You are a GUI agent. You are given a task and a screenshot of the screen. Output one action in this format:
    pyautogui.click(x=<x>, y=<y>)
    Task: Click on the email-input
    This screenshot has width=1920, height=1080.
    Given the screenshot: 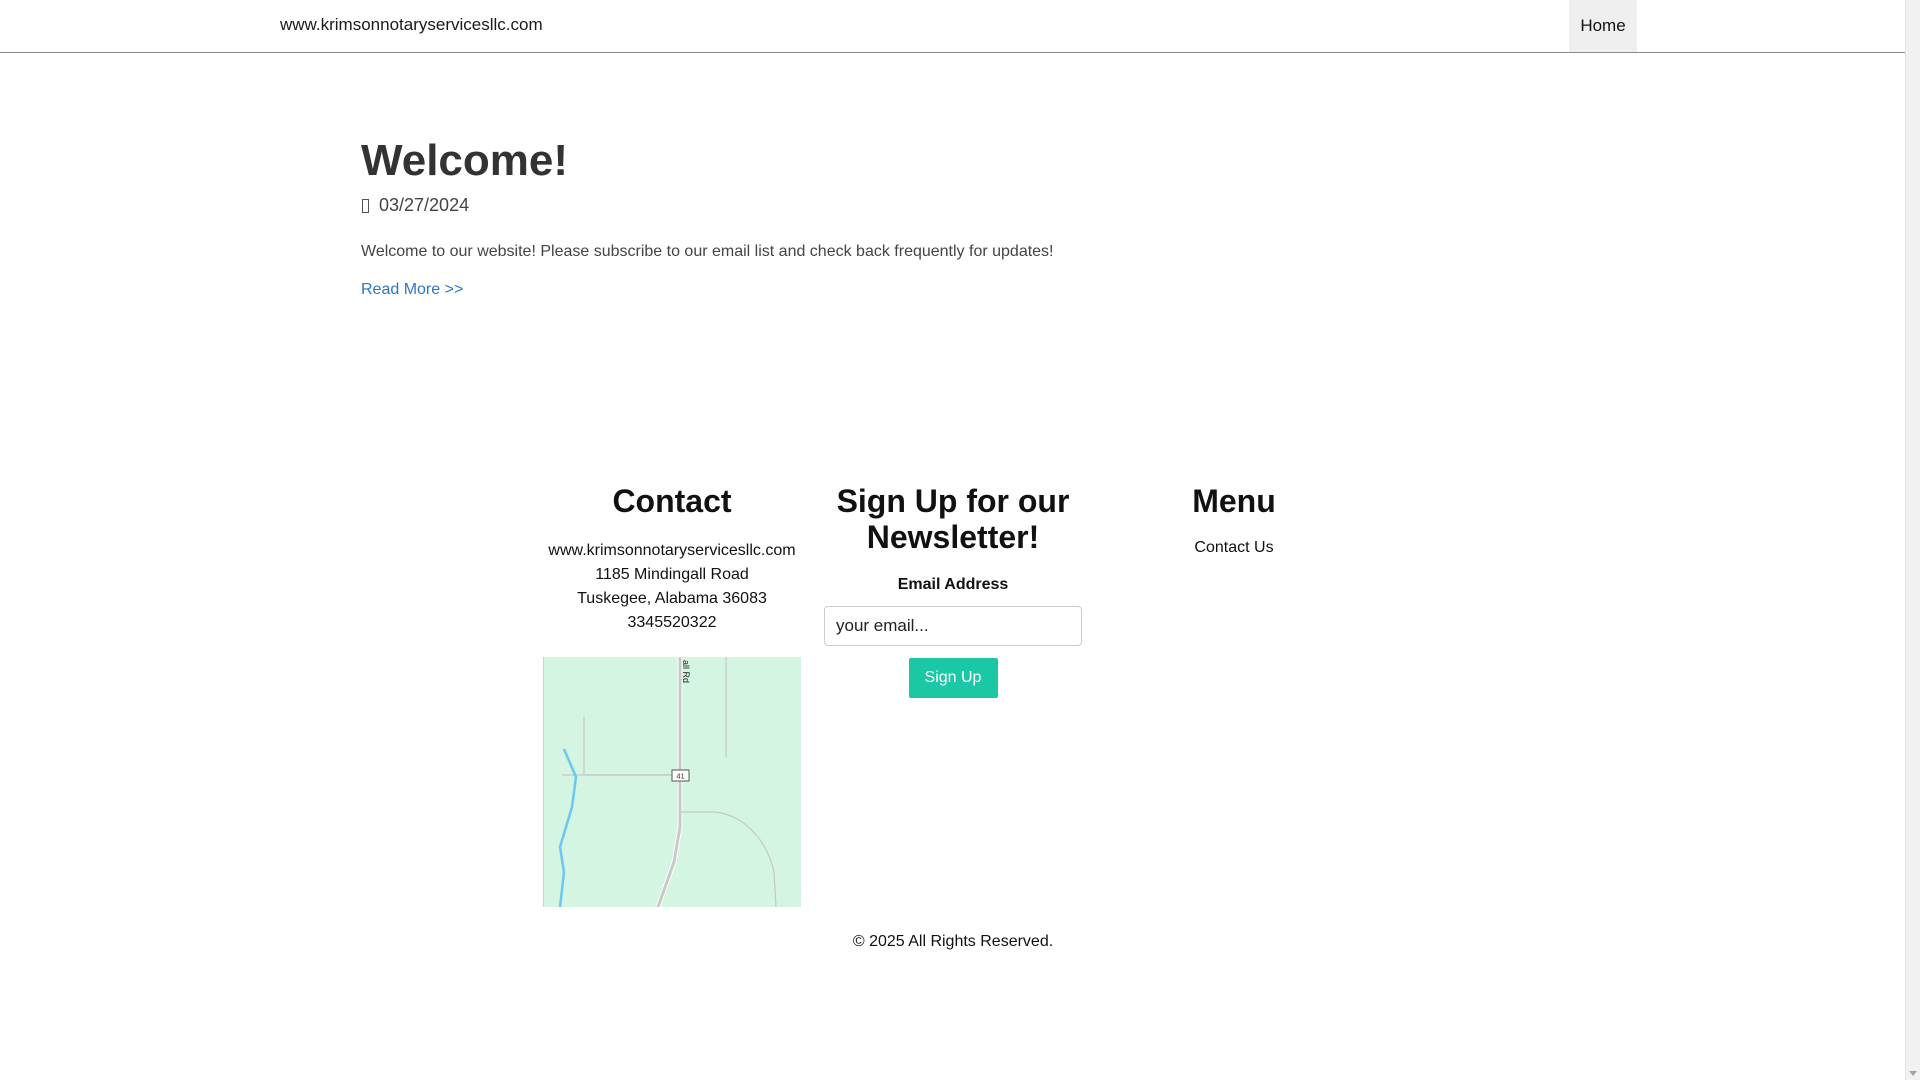 What is the action you would take?
    pyautogui.click(x=953, y=626)
    